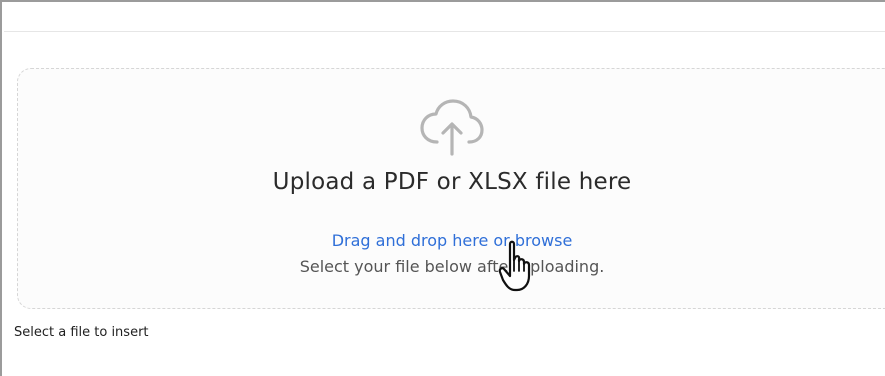 This screenshot has width=885, height=376. What do you see at coordinates (452, 127) in the screenshot?
I see `cloud-upload-icon` at bounding box center [452, 127].